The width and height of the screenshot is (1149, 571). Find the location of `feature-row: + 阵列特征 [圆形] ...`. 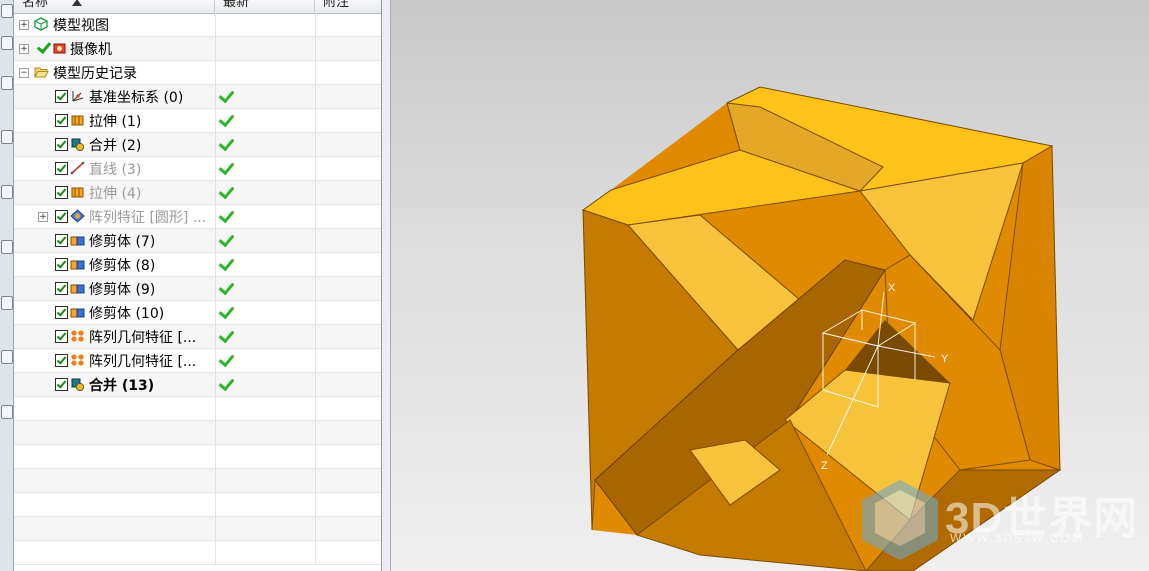

feature-row: + 阵列特征 [圆形] ... is located at coordinates (197, 217).